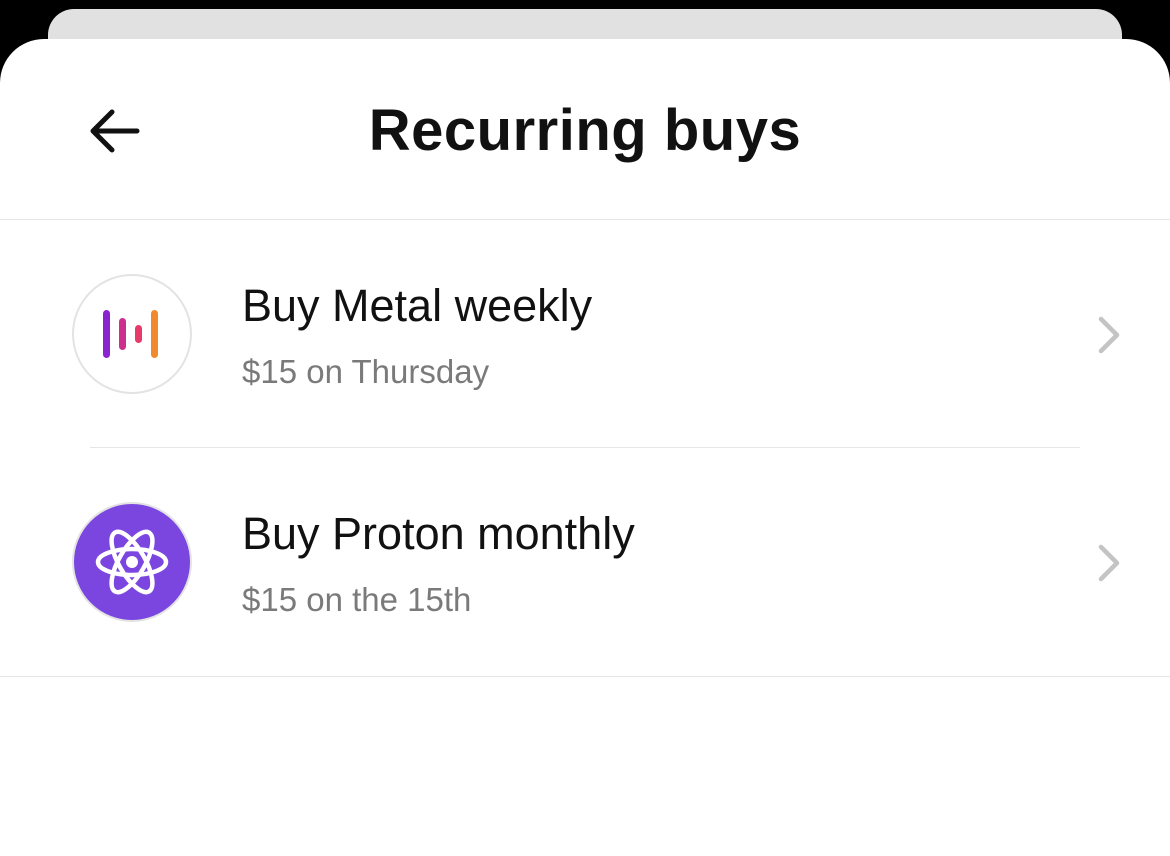  Describe the element at coordinates (132, 334) in the screenshot. I see `metal-logo-icon` at that location.